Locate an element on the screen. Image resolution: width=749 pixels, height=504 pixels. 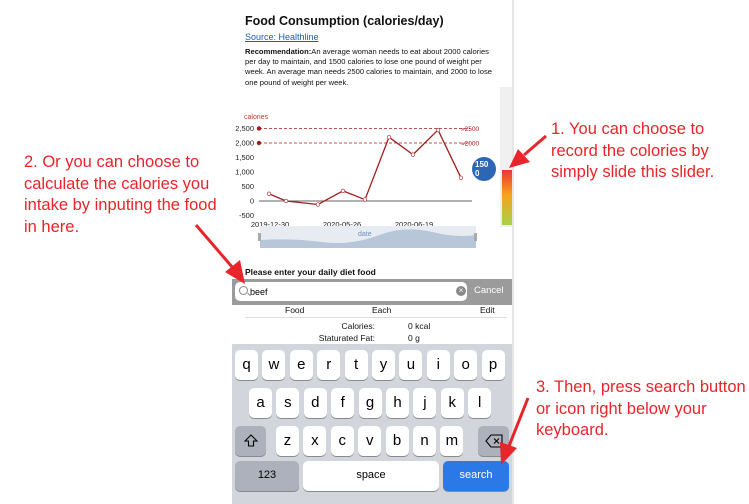
arrow-to-slider is located at coordinates (535, 145).